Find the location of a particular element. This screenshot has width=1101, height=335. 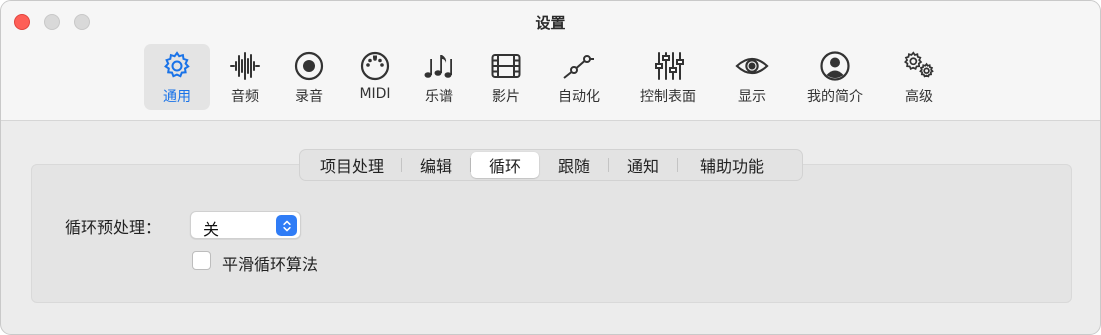

toolbar-label-midi: MIDI is located at coordinates (375, 94).